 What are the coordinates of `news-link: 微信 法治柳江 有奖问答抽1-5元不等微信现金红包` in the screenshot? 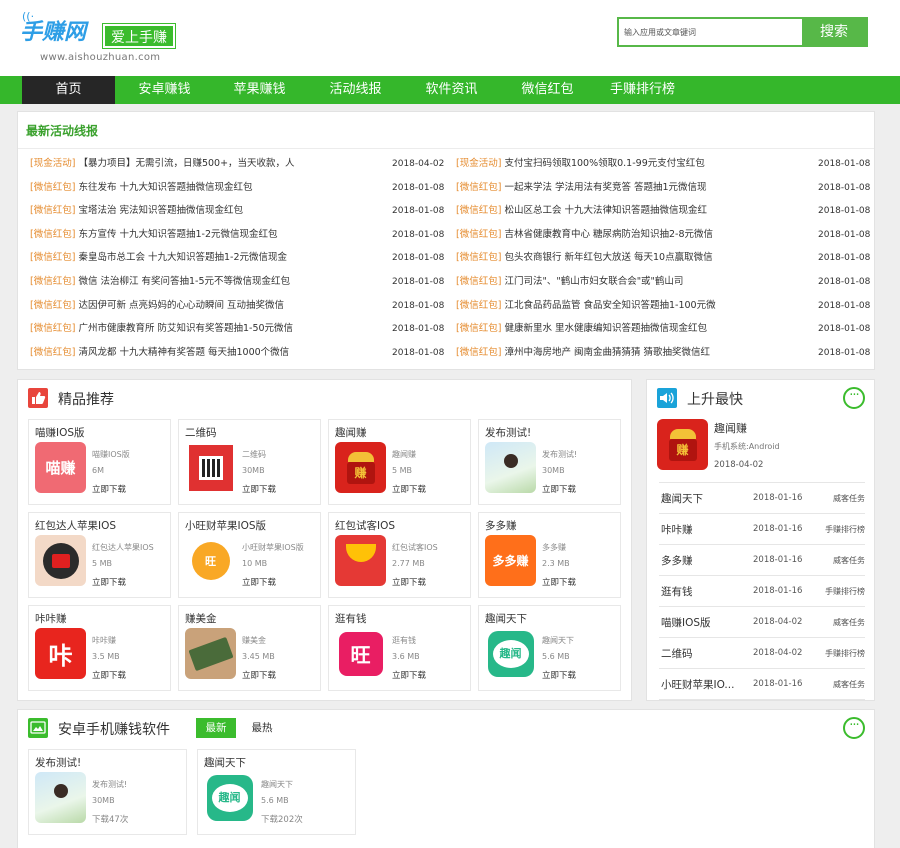 It's located at (184, 281).